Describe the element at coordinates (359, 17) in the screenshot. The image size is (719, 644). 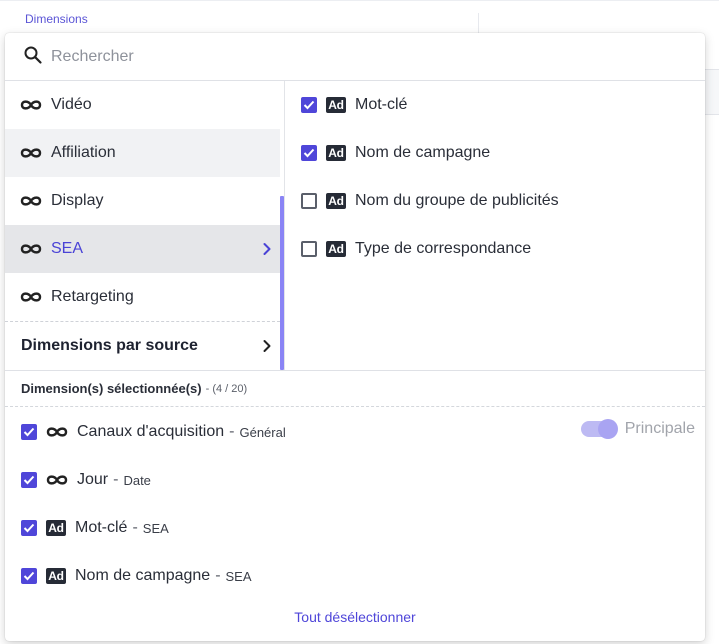
I see `page-header: Dimensions` at that location.